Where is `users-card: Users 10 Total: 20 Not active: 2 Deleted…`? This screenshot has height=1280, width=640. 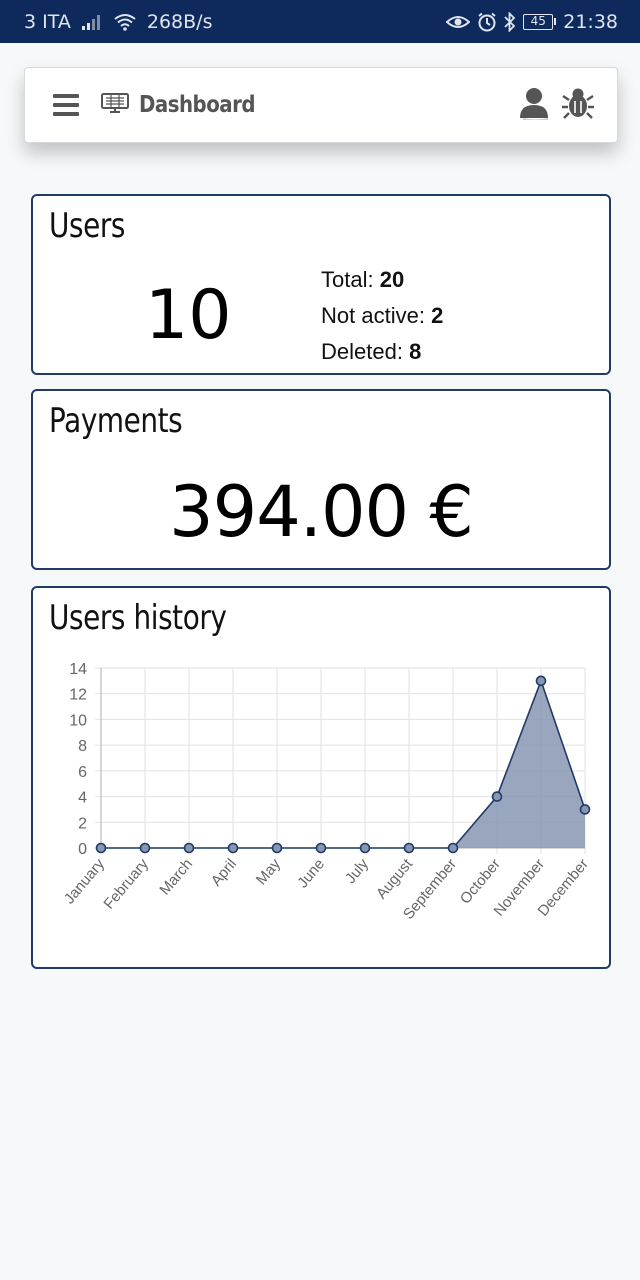 users-card: Users 10 Total: 20 Not active: 2 Deleted… is located at coordinates (321, 284).